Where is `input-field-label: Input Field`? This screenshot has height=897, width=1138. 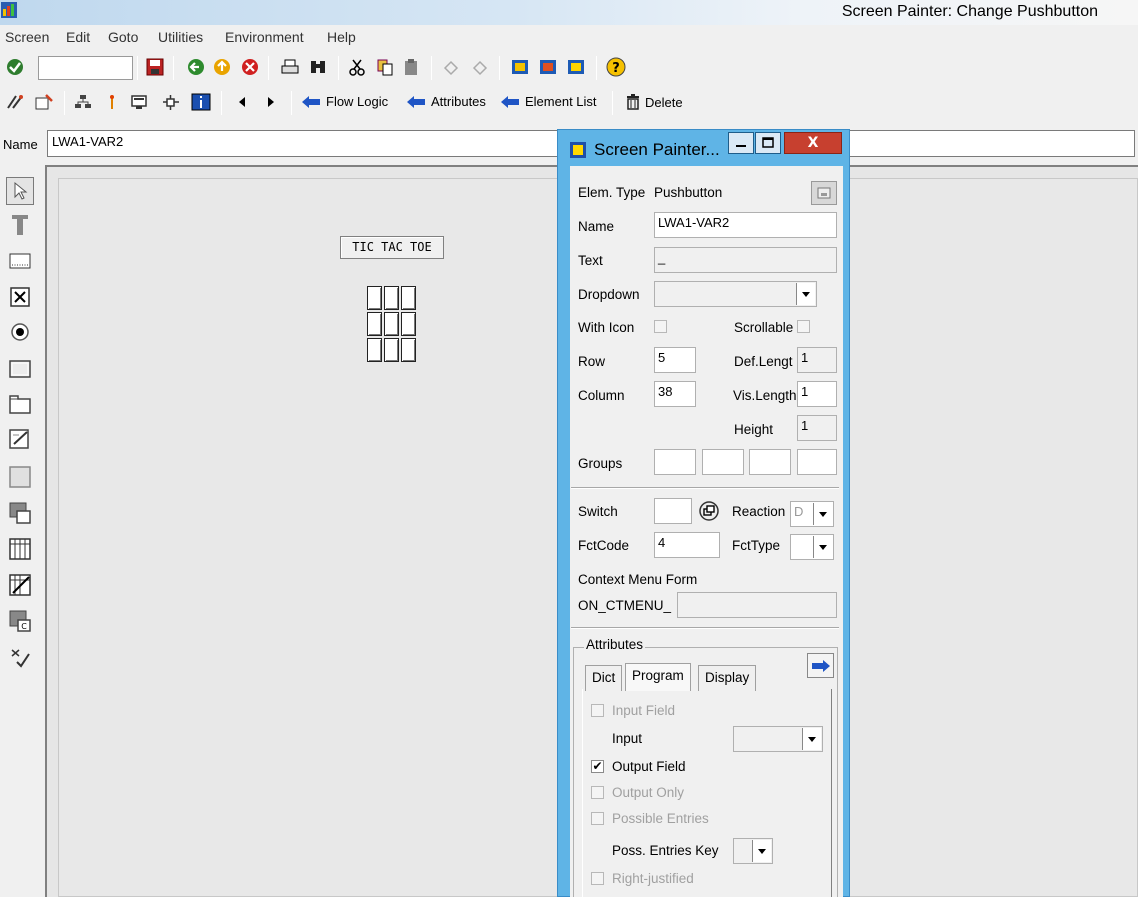 input-field-label: Input Field is located at coordinates (644, 710).